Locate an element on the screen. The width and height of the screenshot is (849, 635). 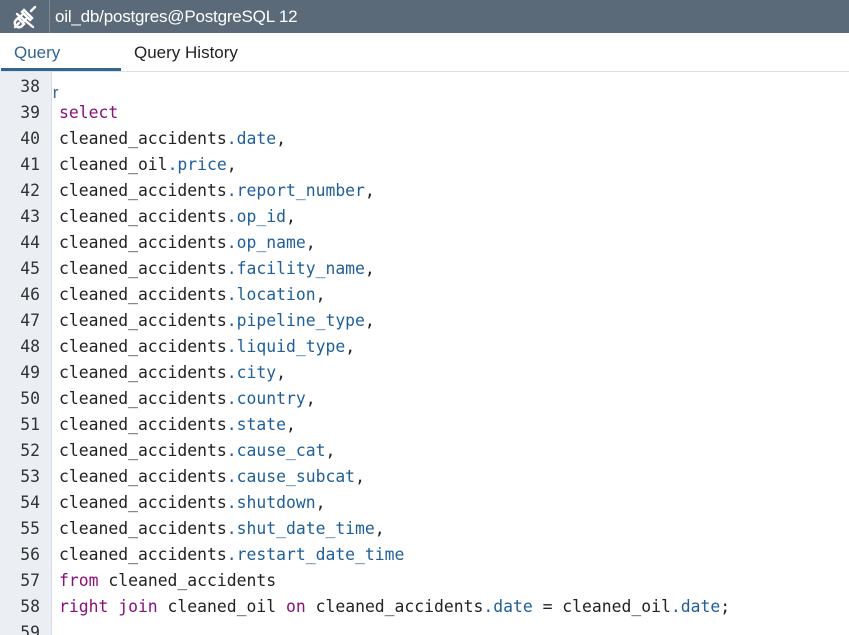
editor-tabs: Query Editor Query History is located at coordinates (424, 67).